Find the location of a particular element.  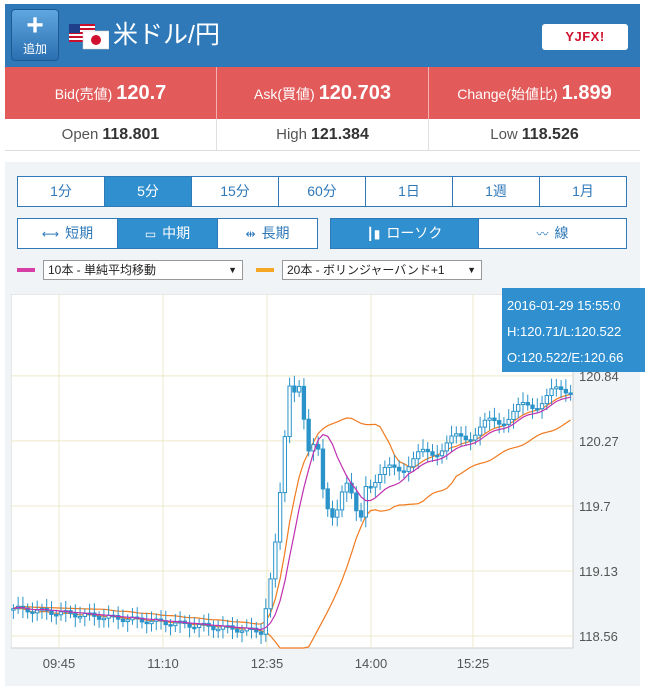

line-chart-button: 〰線 is located at coordinates (552, 233).